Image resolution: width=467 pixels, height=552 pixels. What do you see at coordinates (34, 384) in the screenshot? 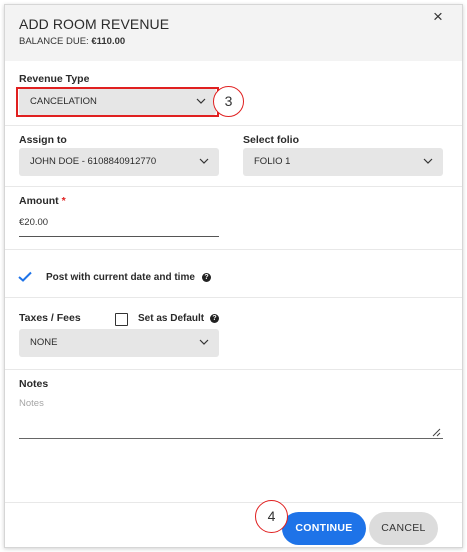
I see `notes-label: Notes` at bounding box center [34, 384].